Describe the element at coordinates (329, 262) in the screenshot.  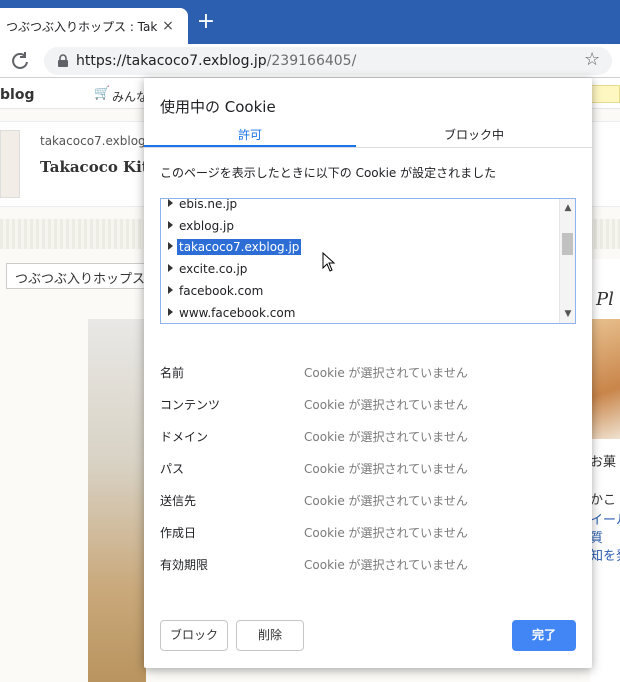
I see `mouse-cursor-icon` at that location.